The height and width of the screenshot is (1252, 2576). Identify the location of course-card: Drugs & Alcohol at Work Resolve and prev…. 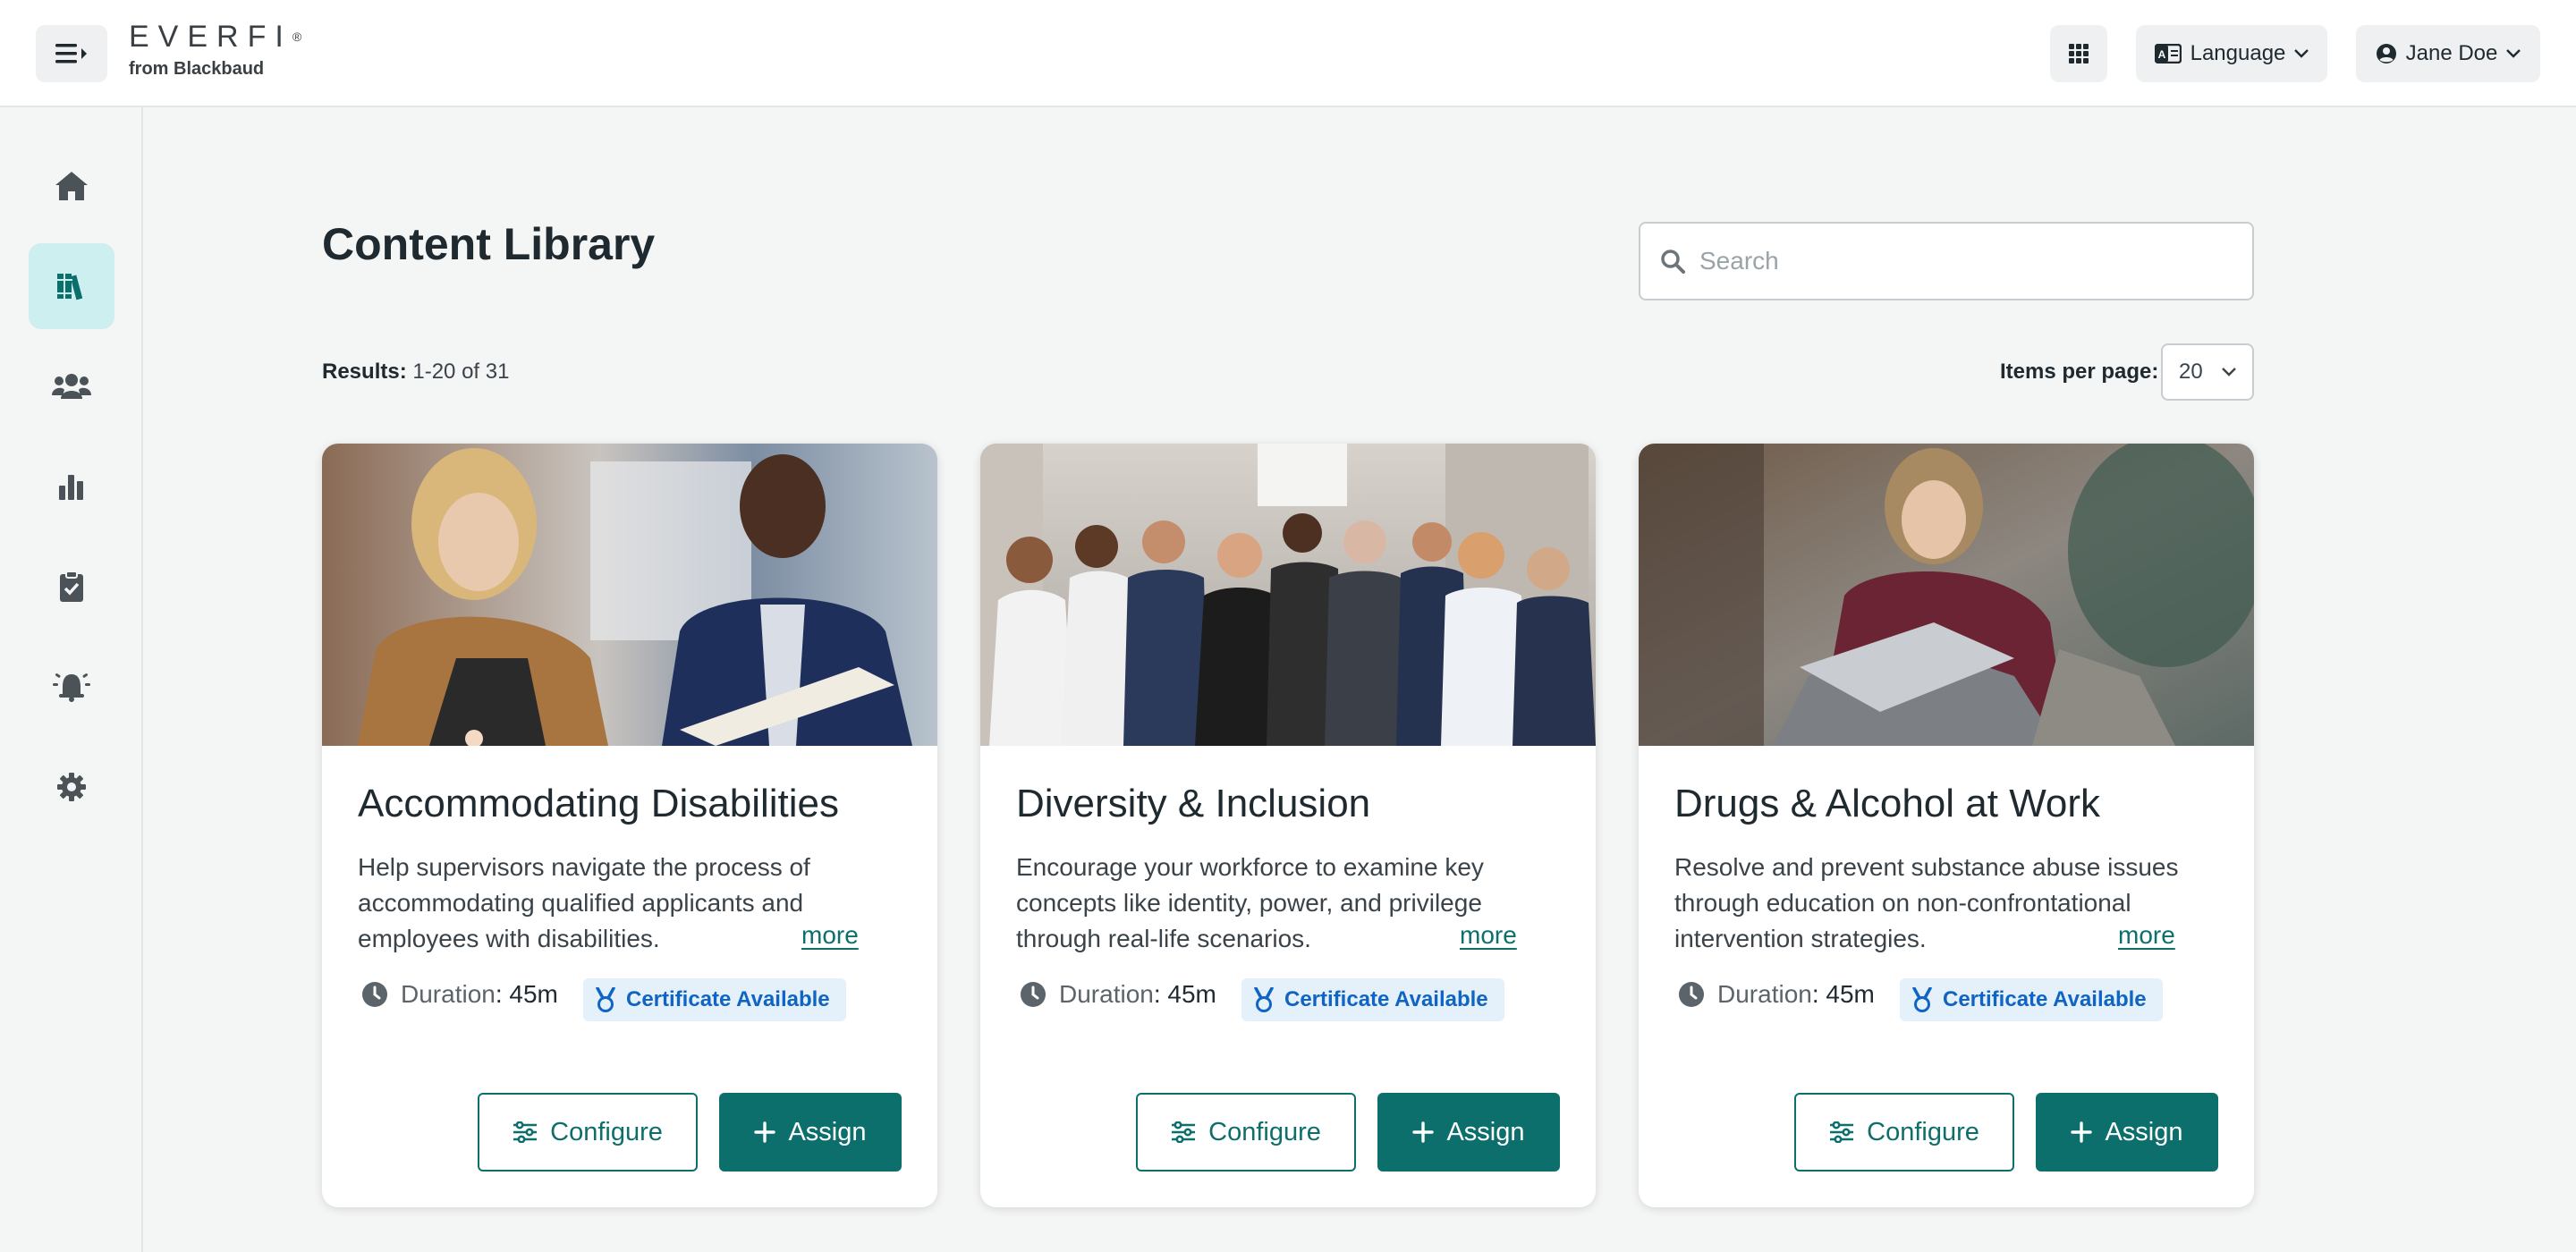
(1946, 825).